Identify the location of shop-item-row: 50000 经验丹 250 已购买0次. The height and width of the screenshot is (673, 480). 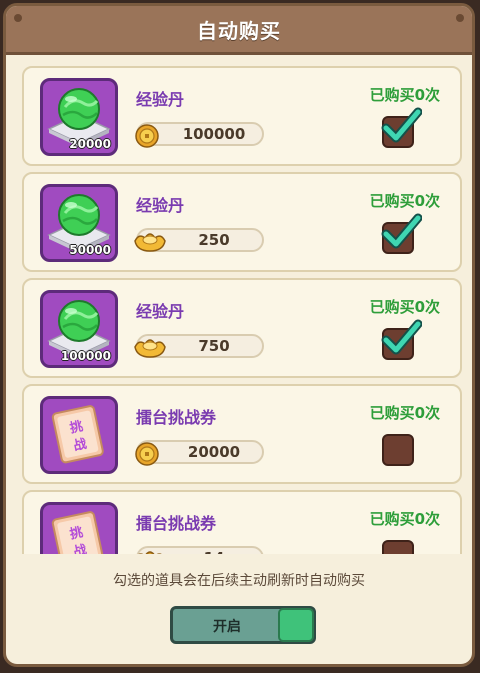
(242, 222).